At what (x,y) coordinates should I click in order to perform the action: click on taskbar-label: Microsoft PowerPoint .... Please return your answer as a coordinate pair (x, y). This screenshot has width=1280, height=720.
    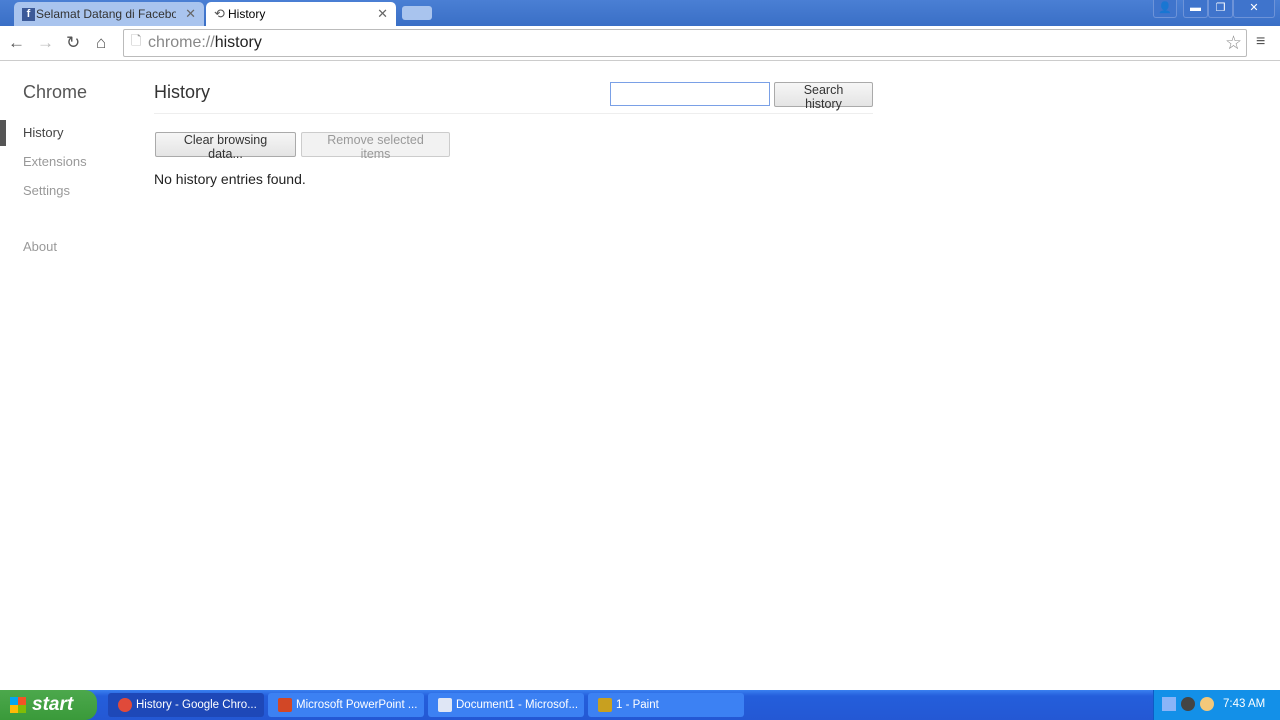
    Looking at the image, I should click on (357, 705).